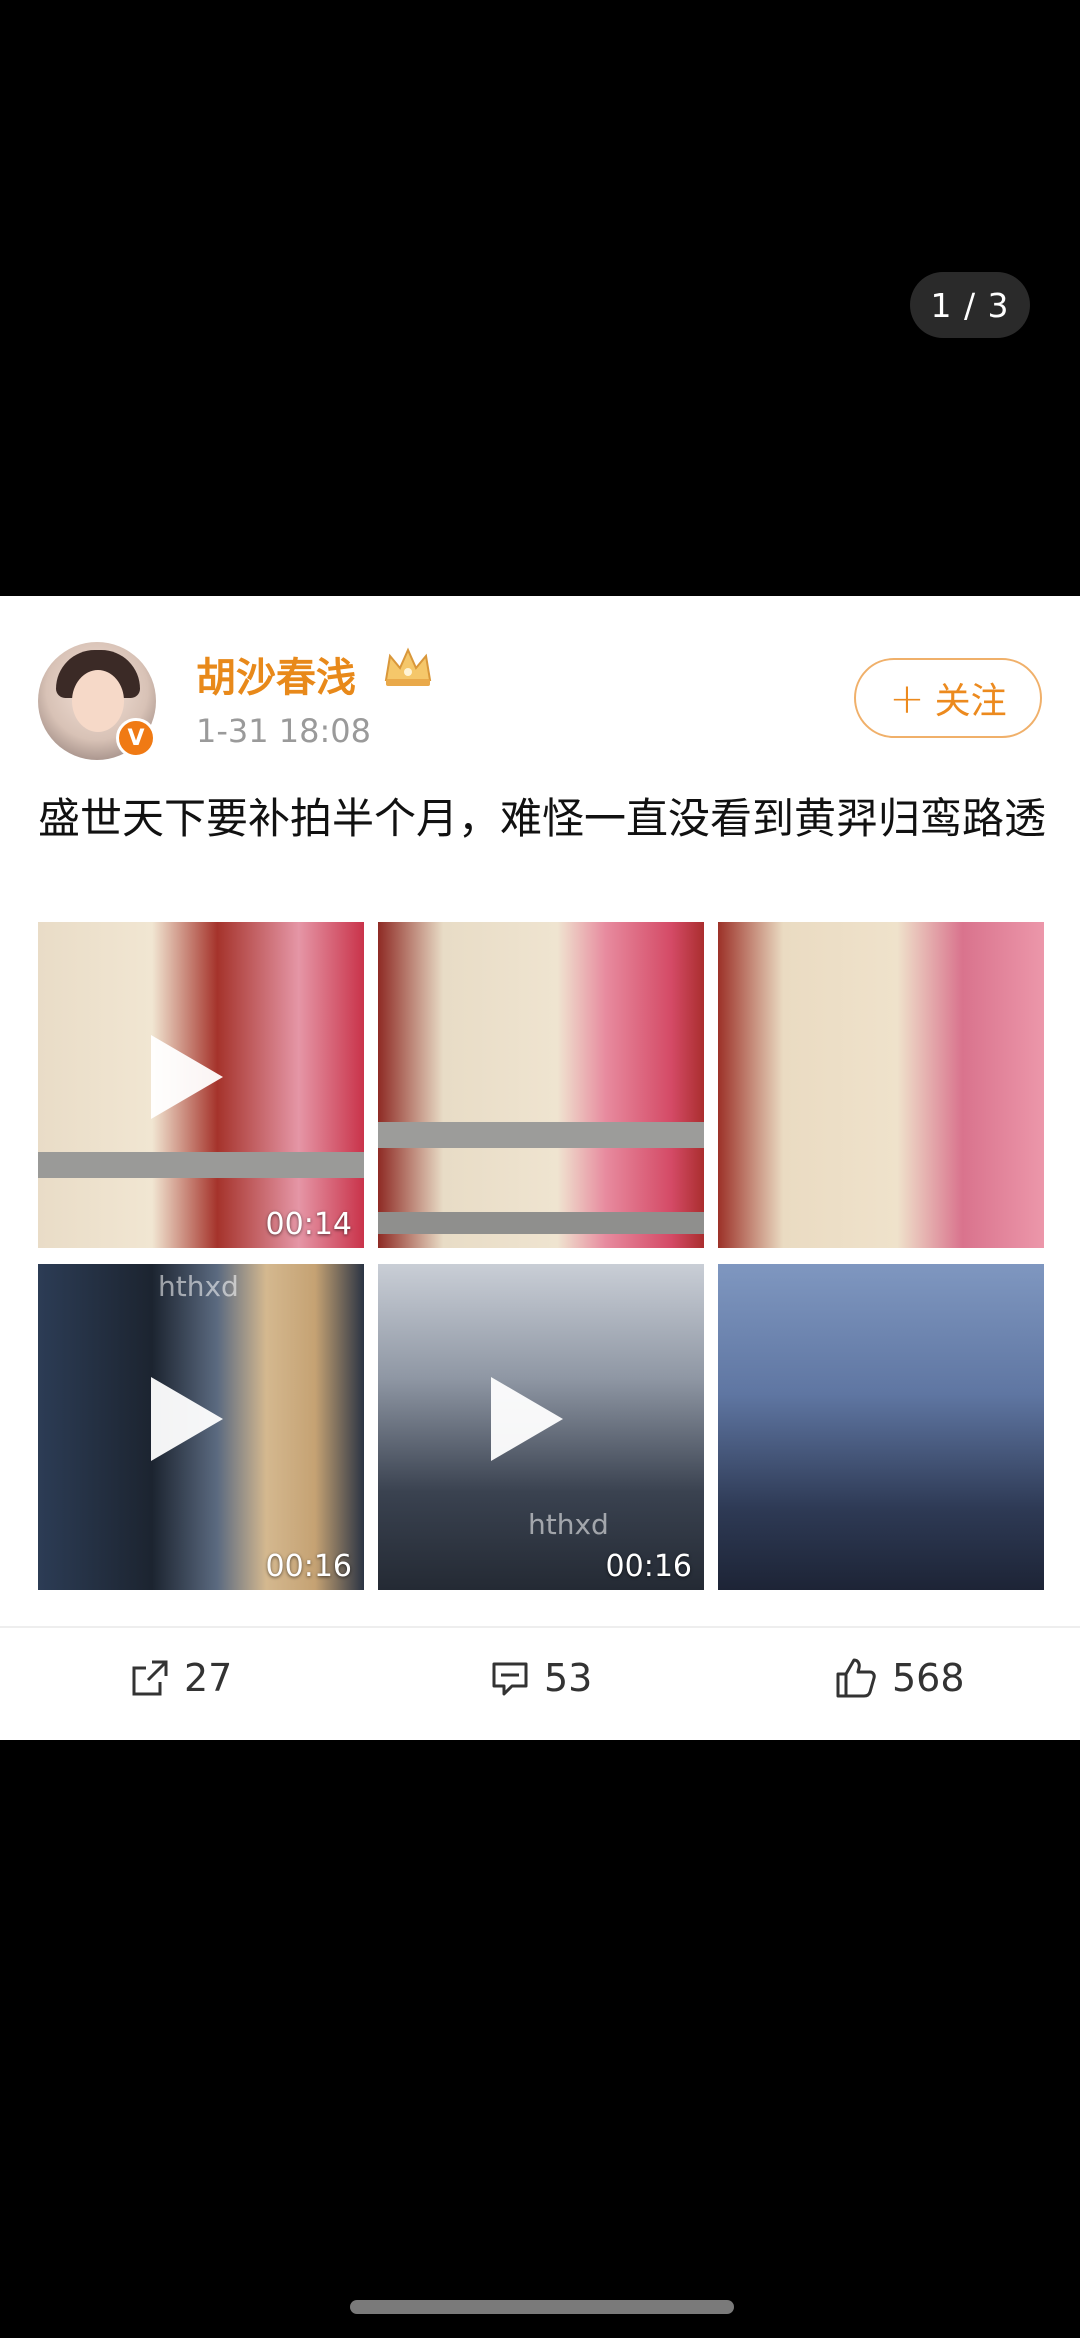  Describe the element at coordinates (98, 701) in the screenshot. I see `avatar-face` at that location.